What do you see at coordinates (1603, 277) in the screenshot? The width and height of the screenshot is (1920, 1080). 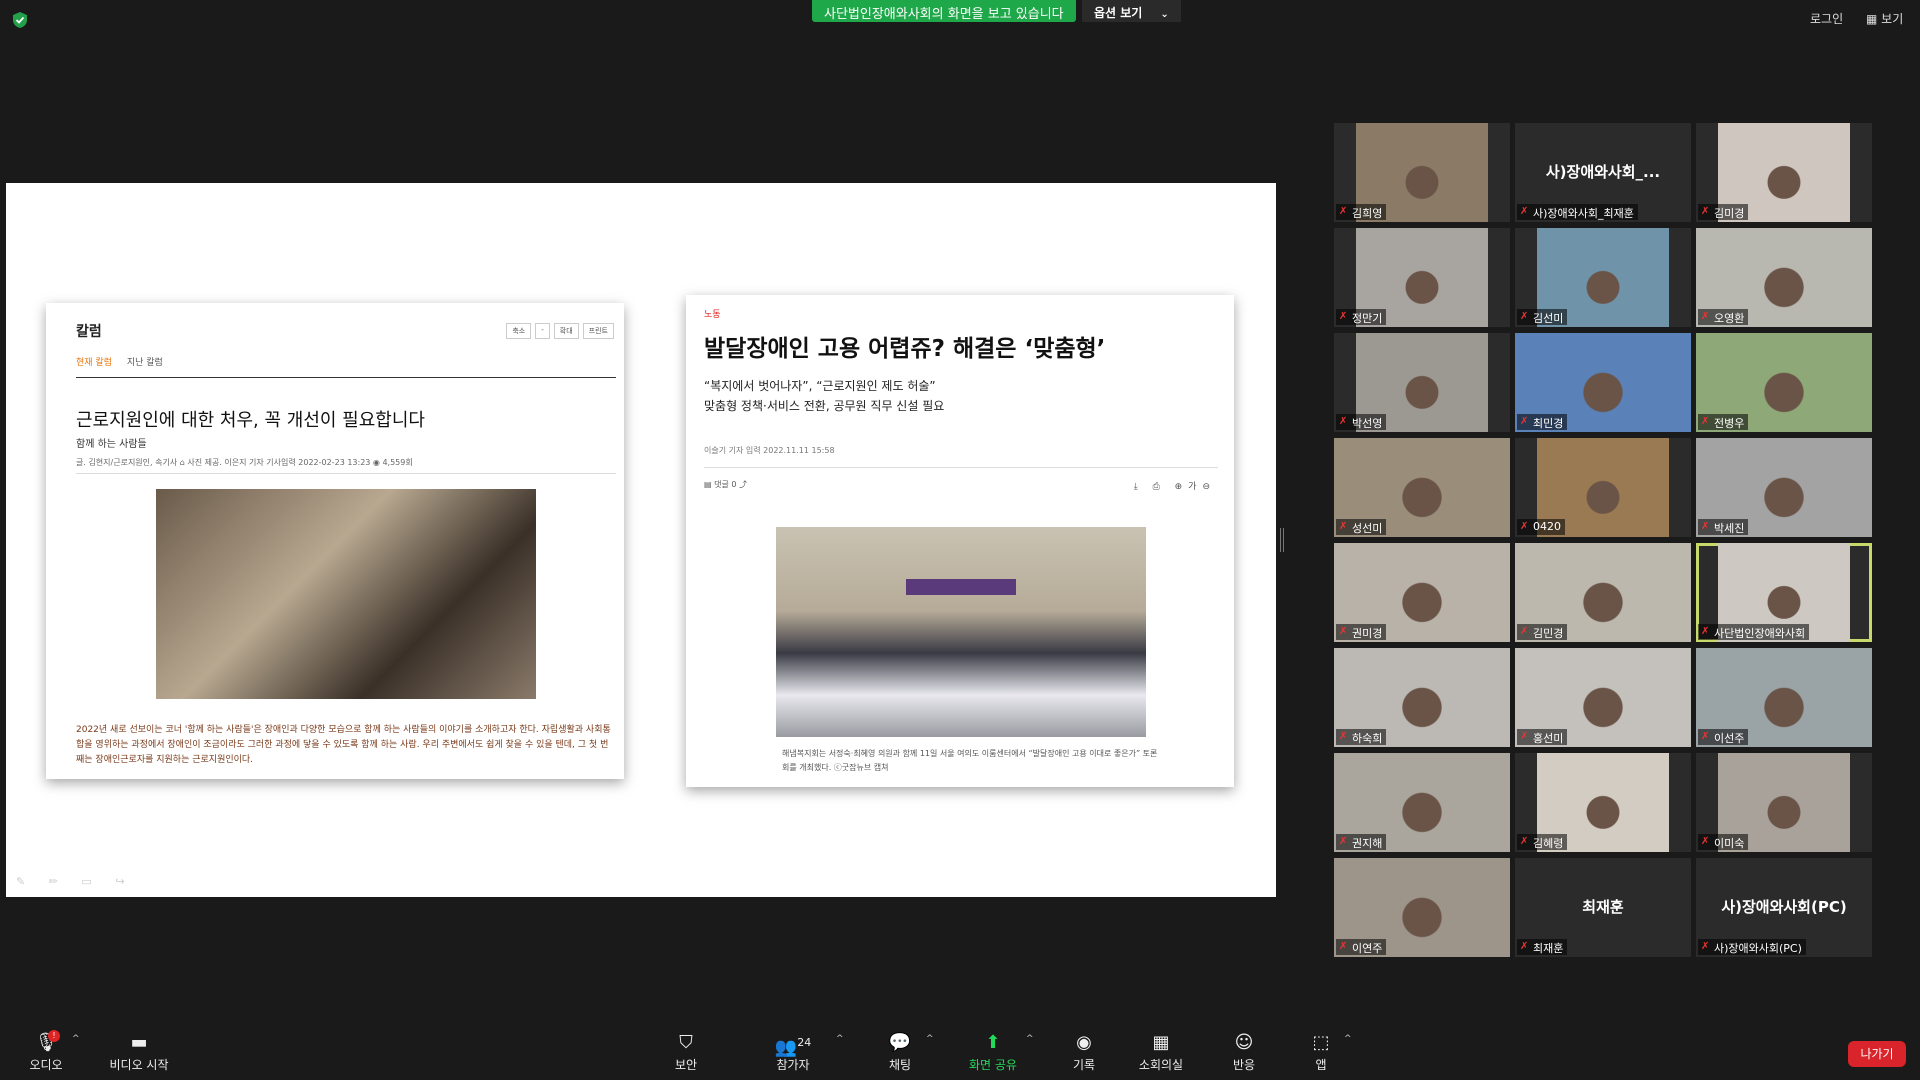 I see `participant-tile: ✗ 김선미` at bounding box center [1603, 277].